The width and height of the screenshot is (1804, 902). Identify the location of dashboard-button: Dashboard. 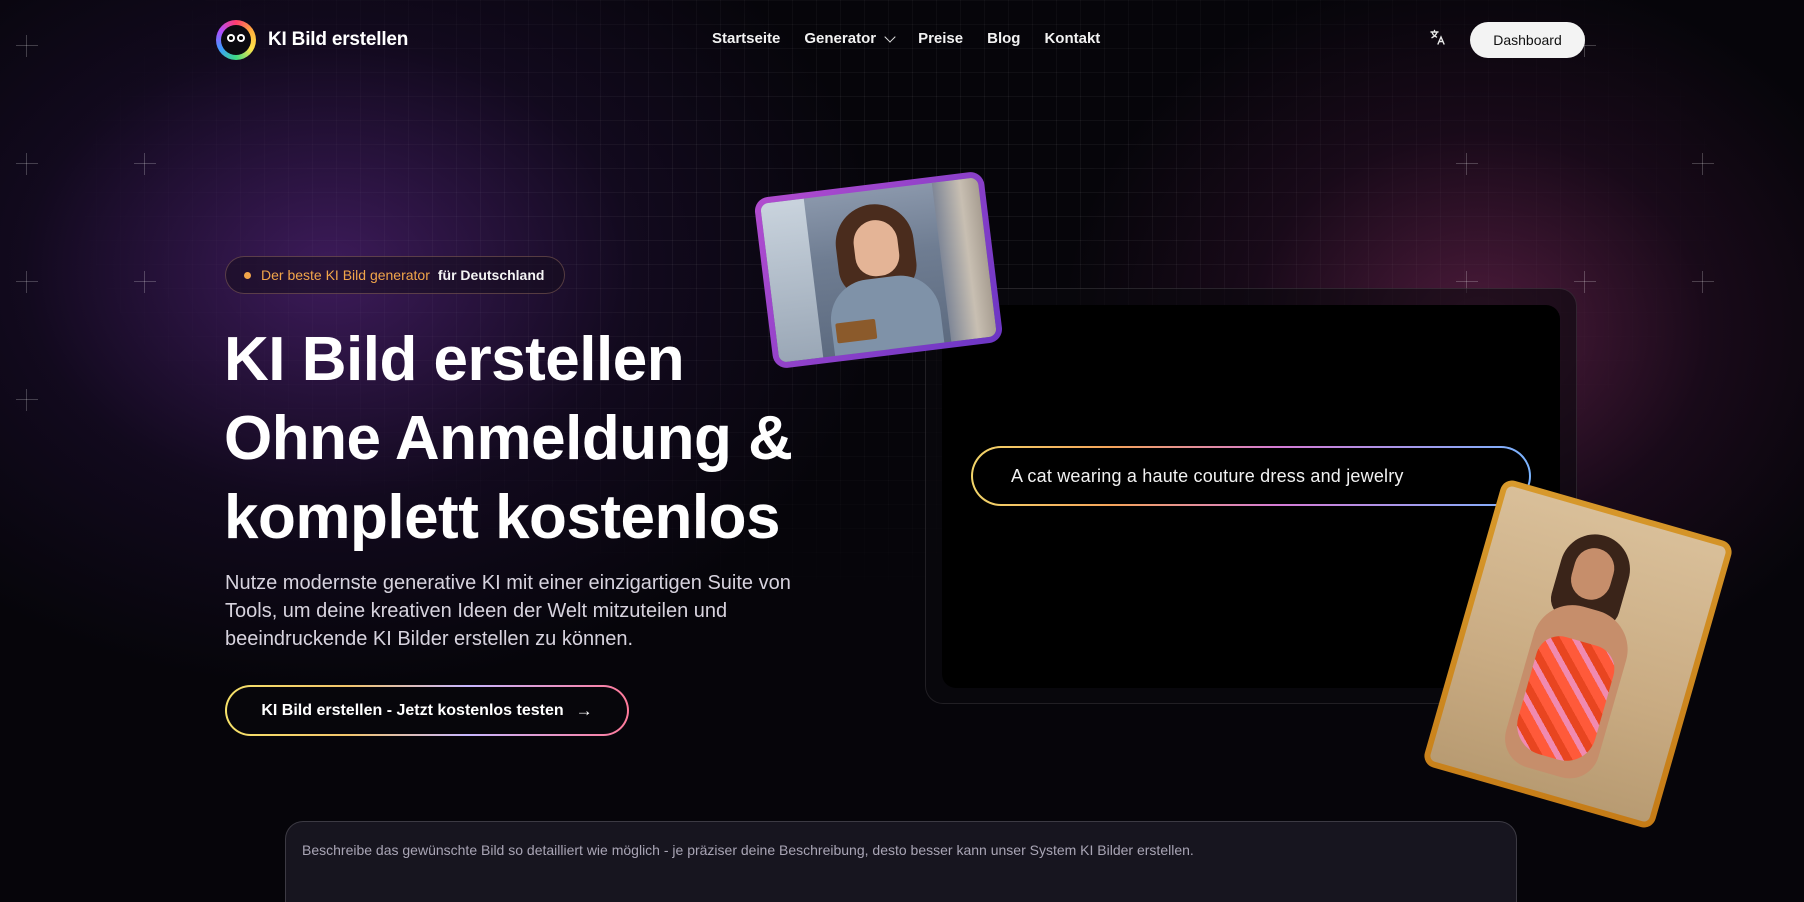
(1527, 40).